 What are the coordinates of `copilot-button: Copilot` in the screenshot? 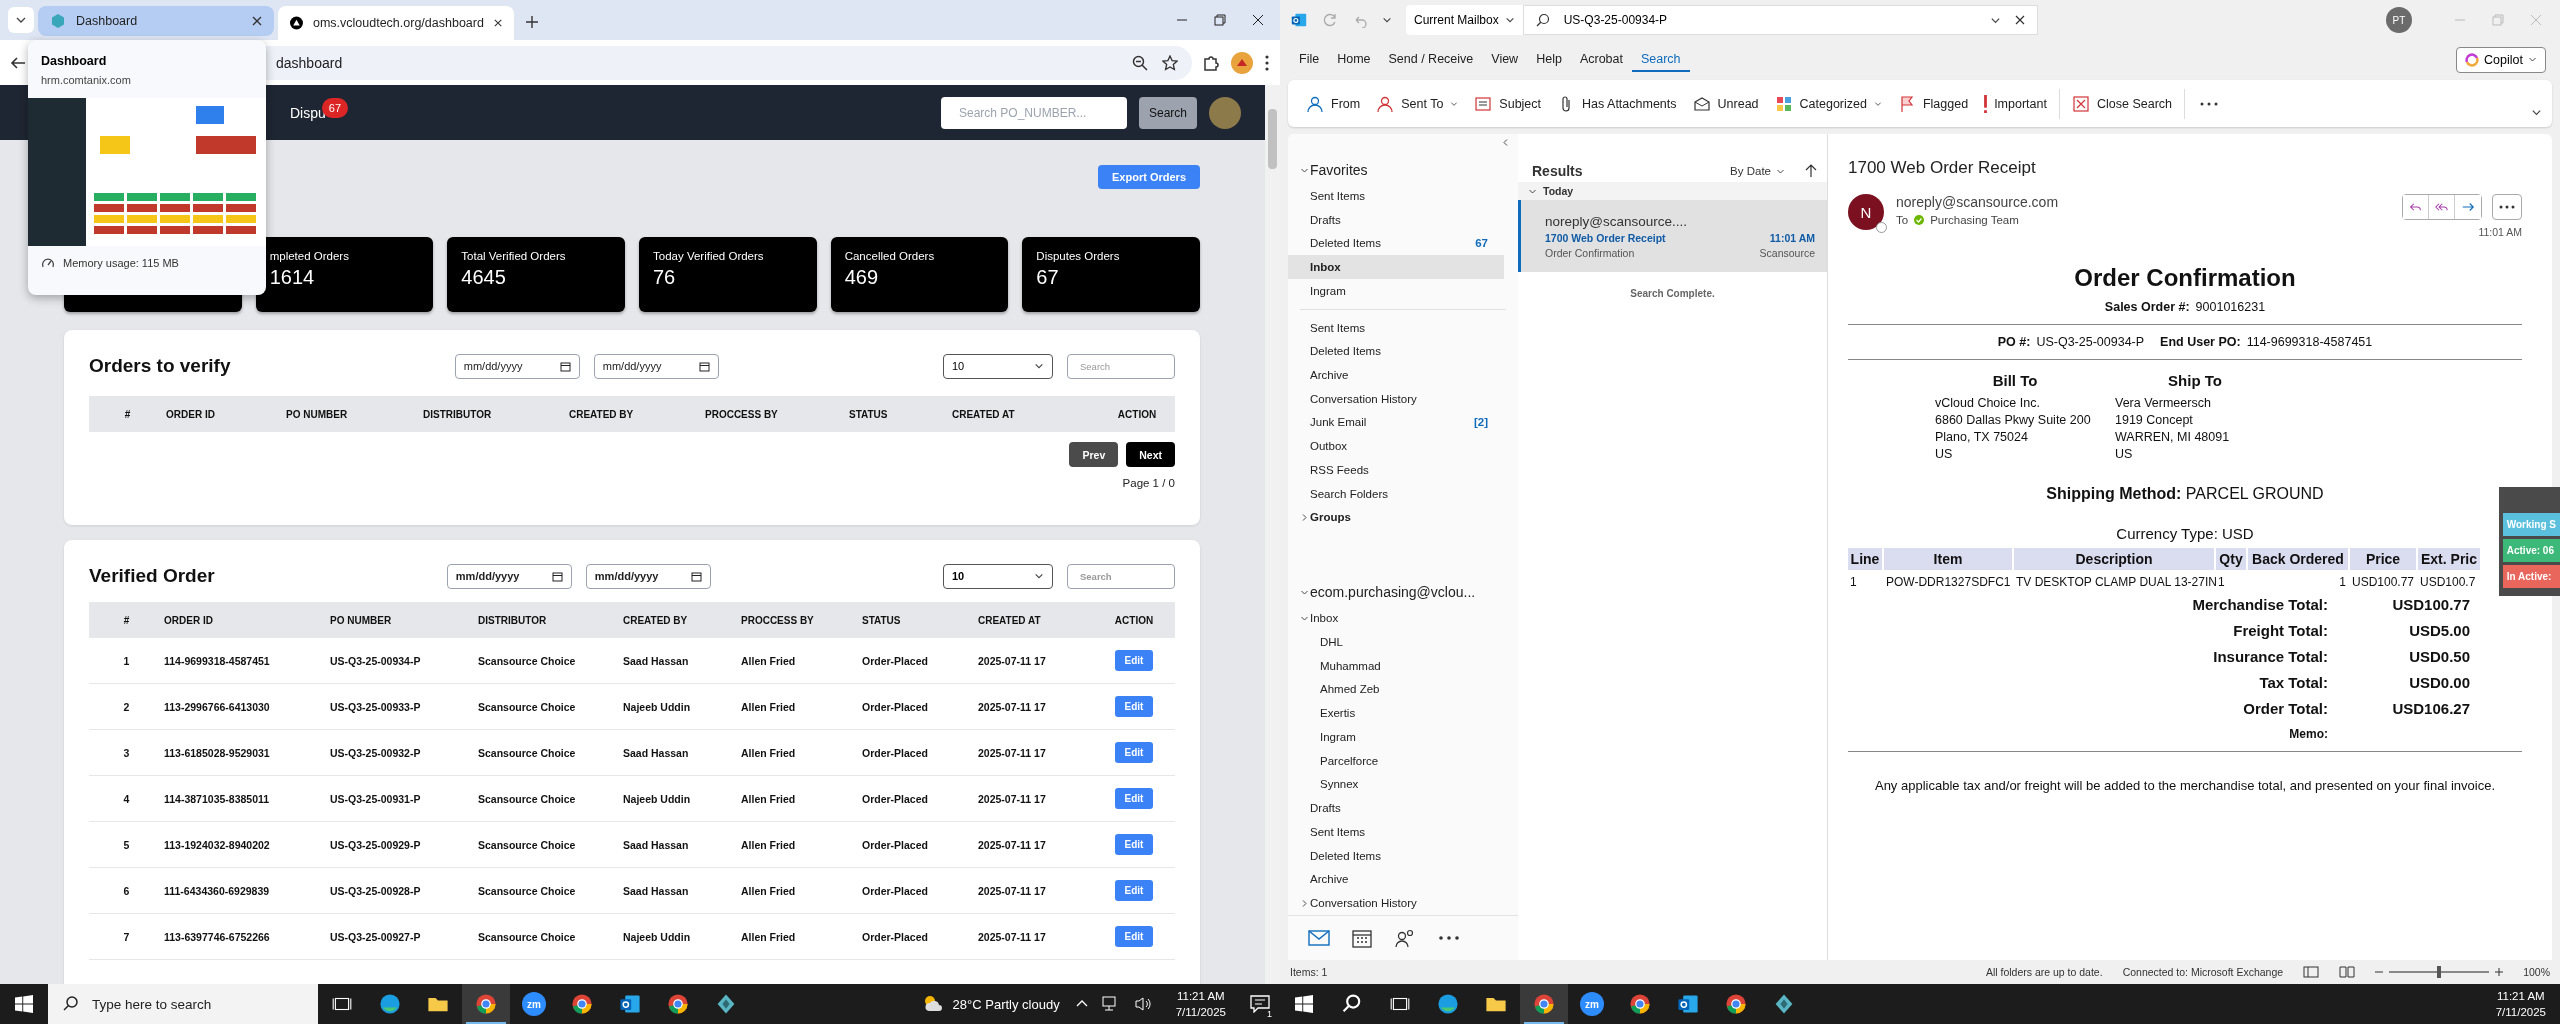 It's located at (2501, 59).